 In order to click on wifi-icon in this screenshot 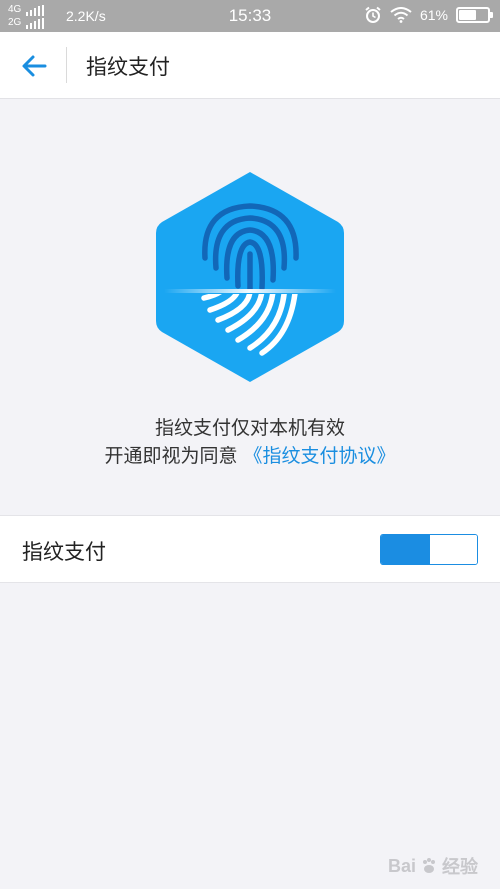, I will do `click(401, 15)`.